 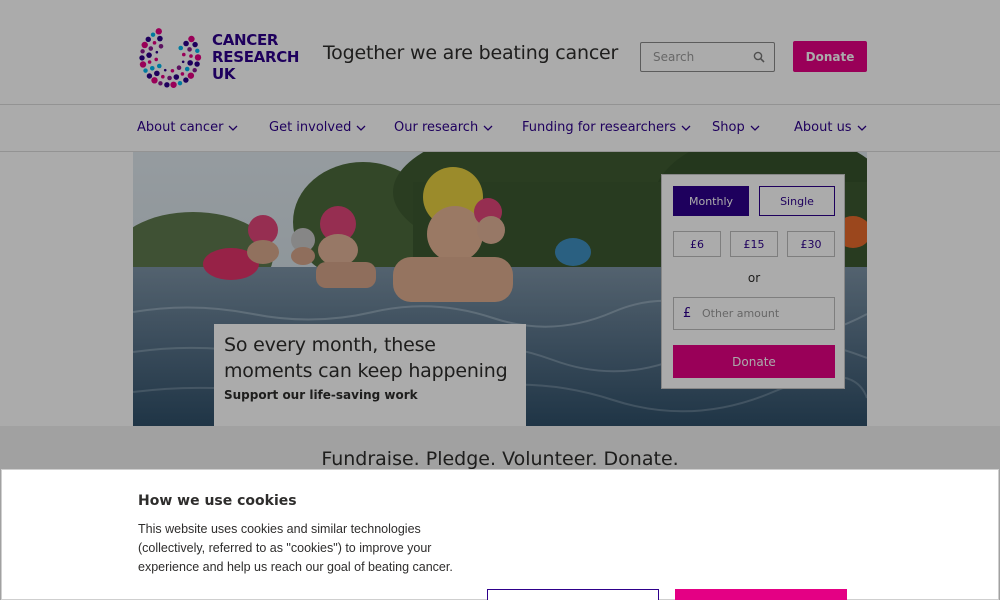 I want to click on cookie-secondary-button, so click(x=573, y=594).